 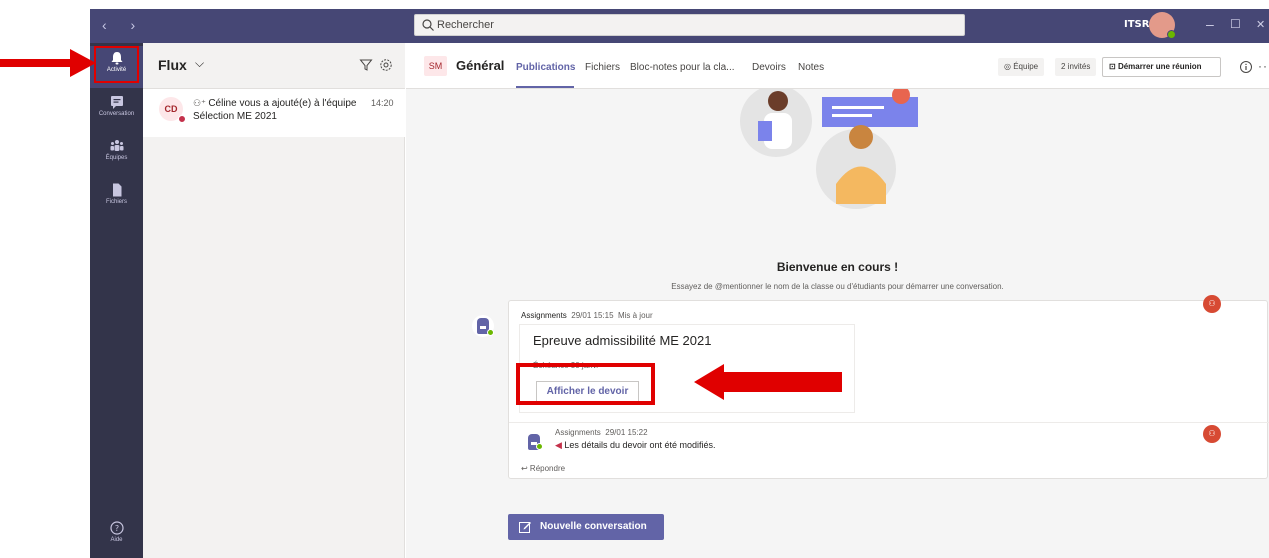 I want to click on rail-item-label: Équipes, so click(x=116, y=158).